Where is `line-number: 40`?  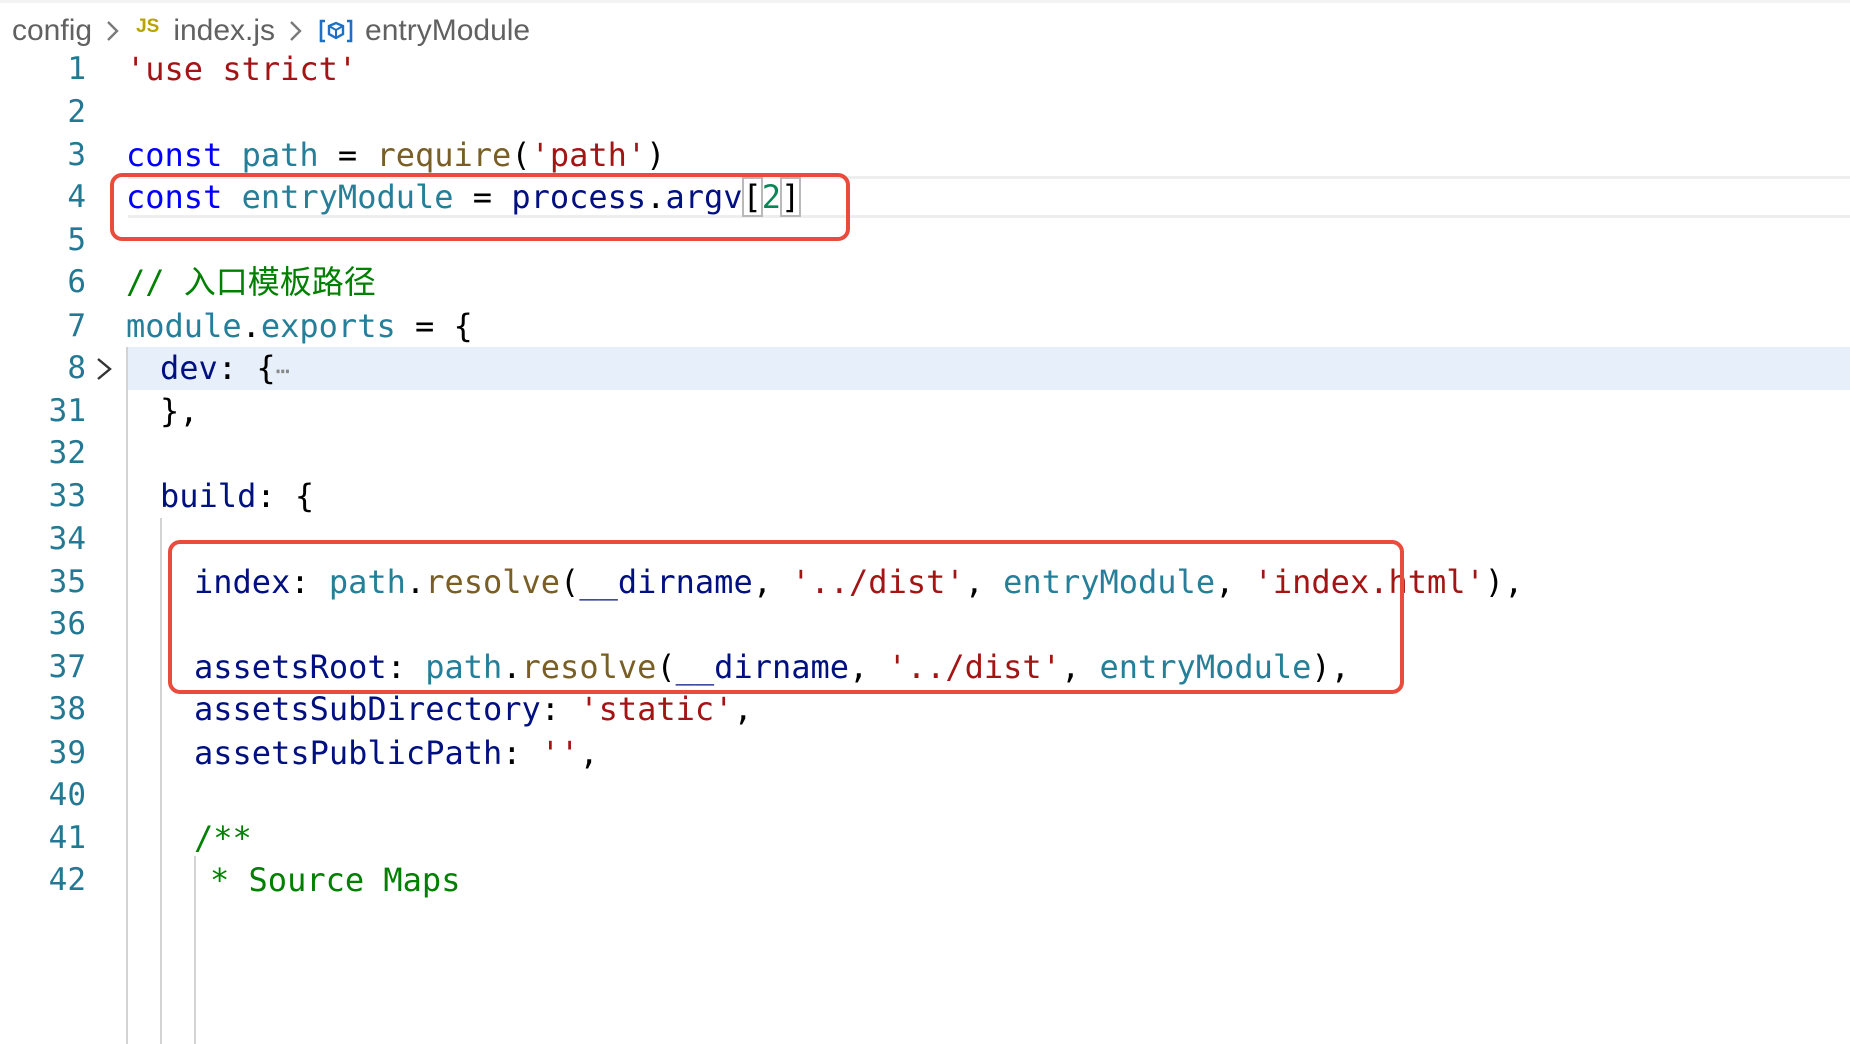
line-number: 40 is located at coordinates (67, 795).